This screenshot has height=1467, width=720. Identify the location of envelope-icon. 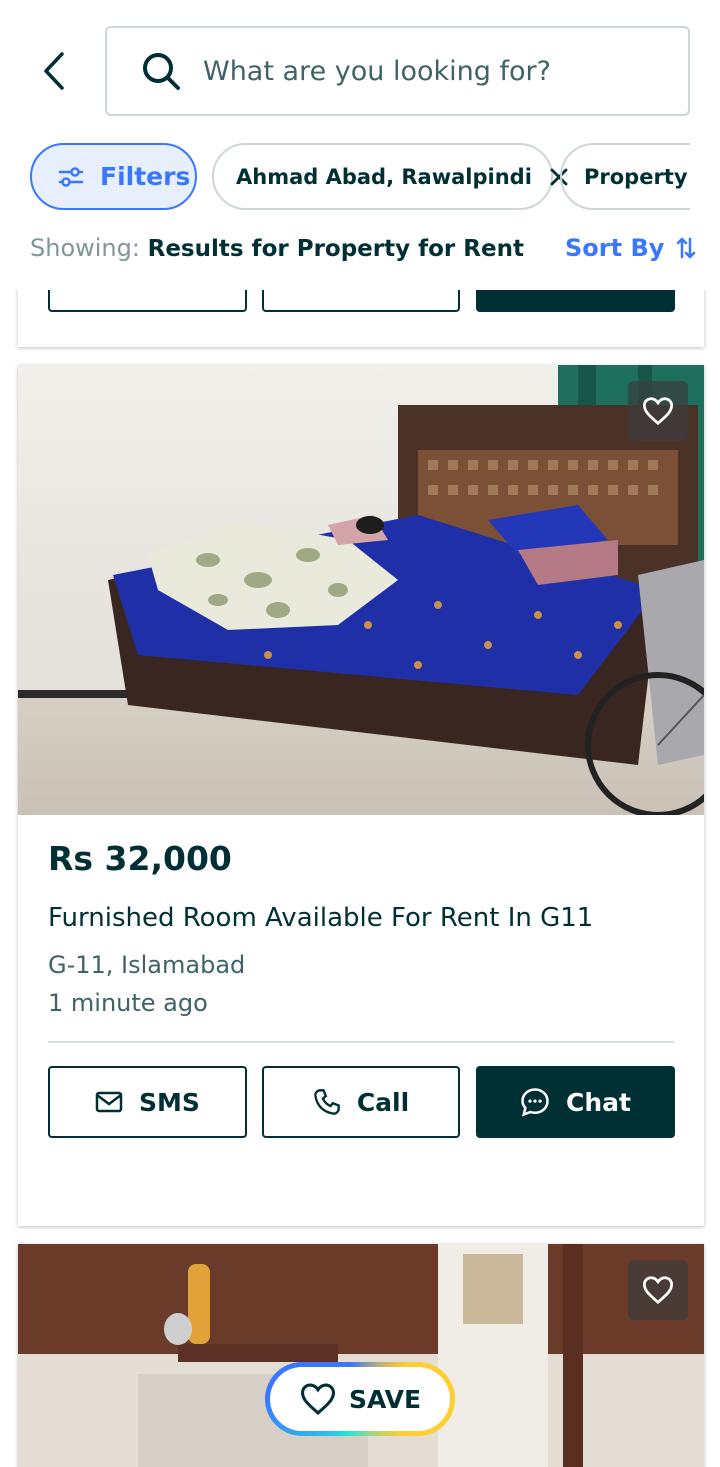
(109, 1102).